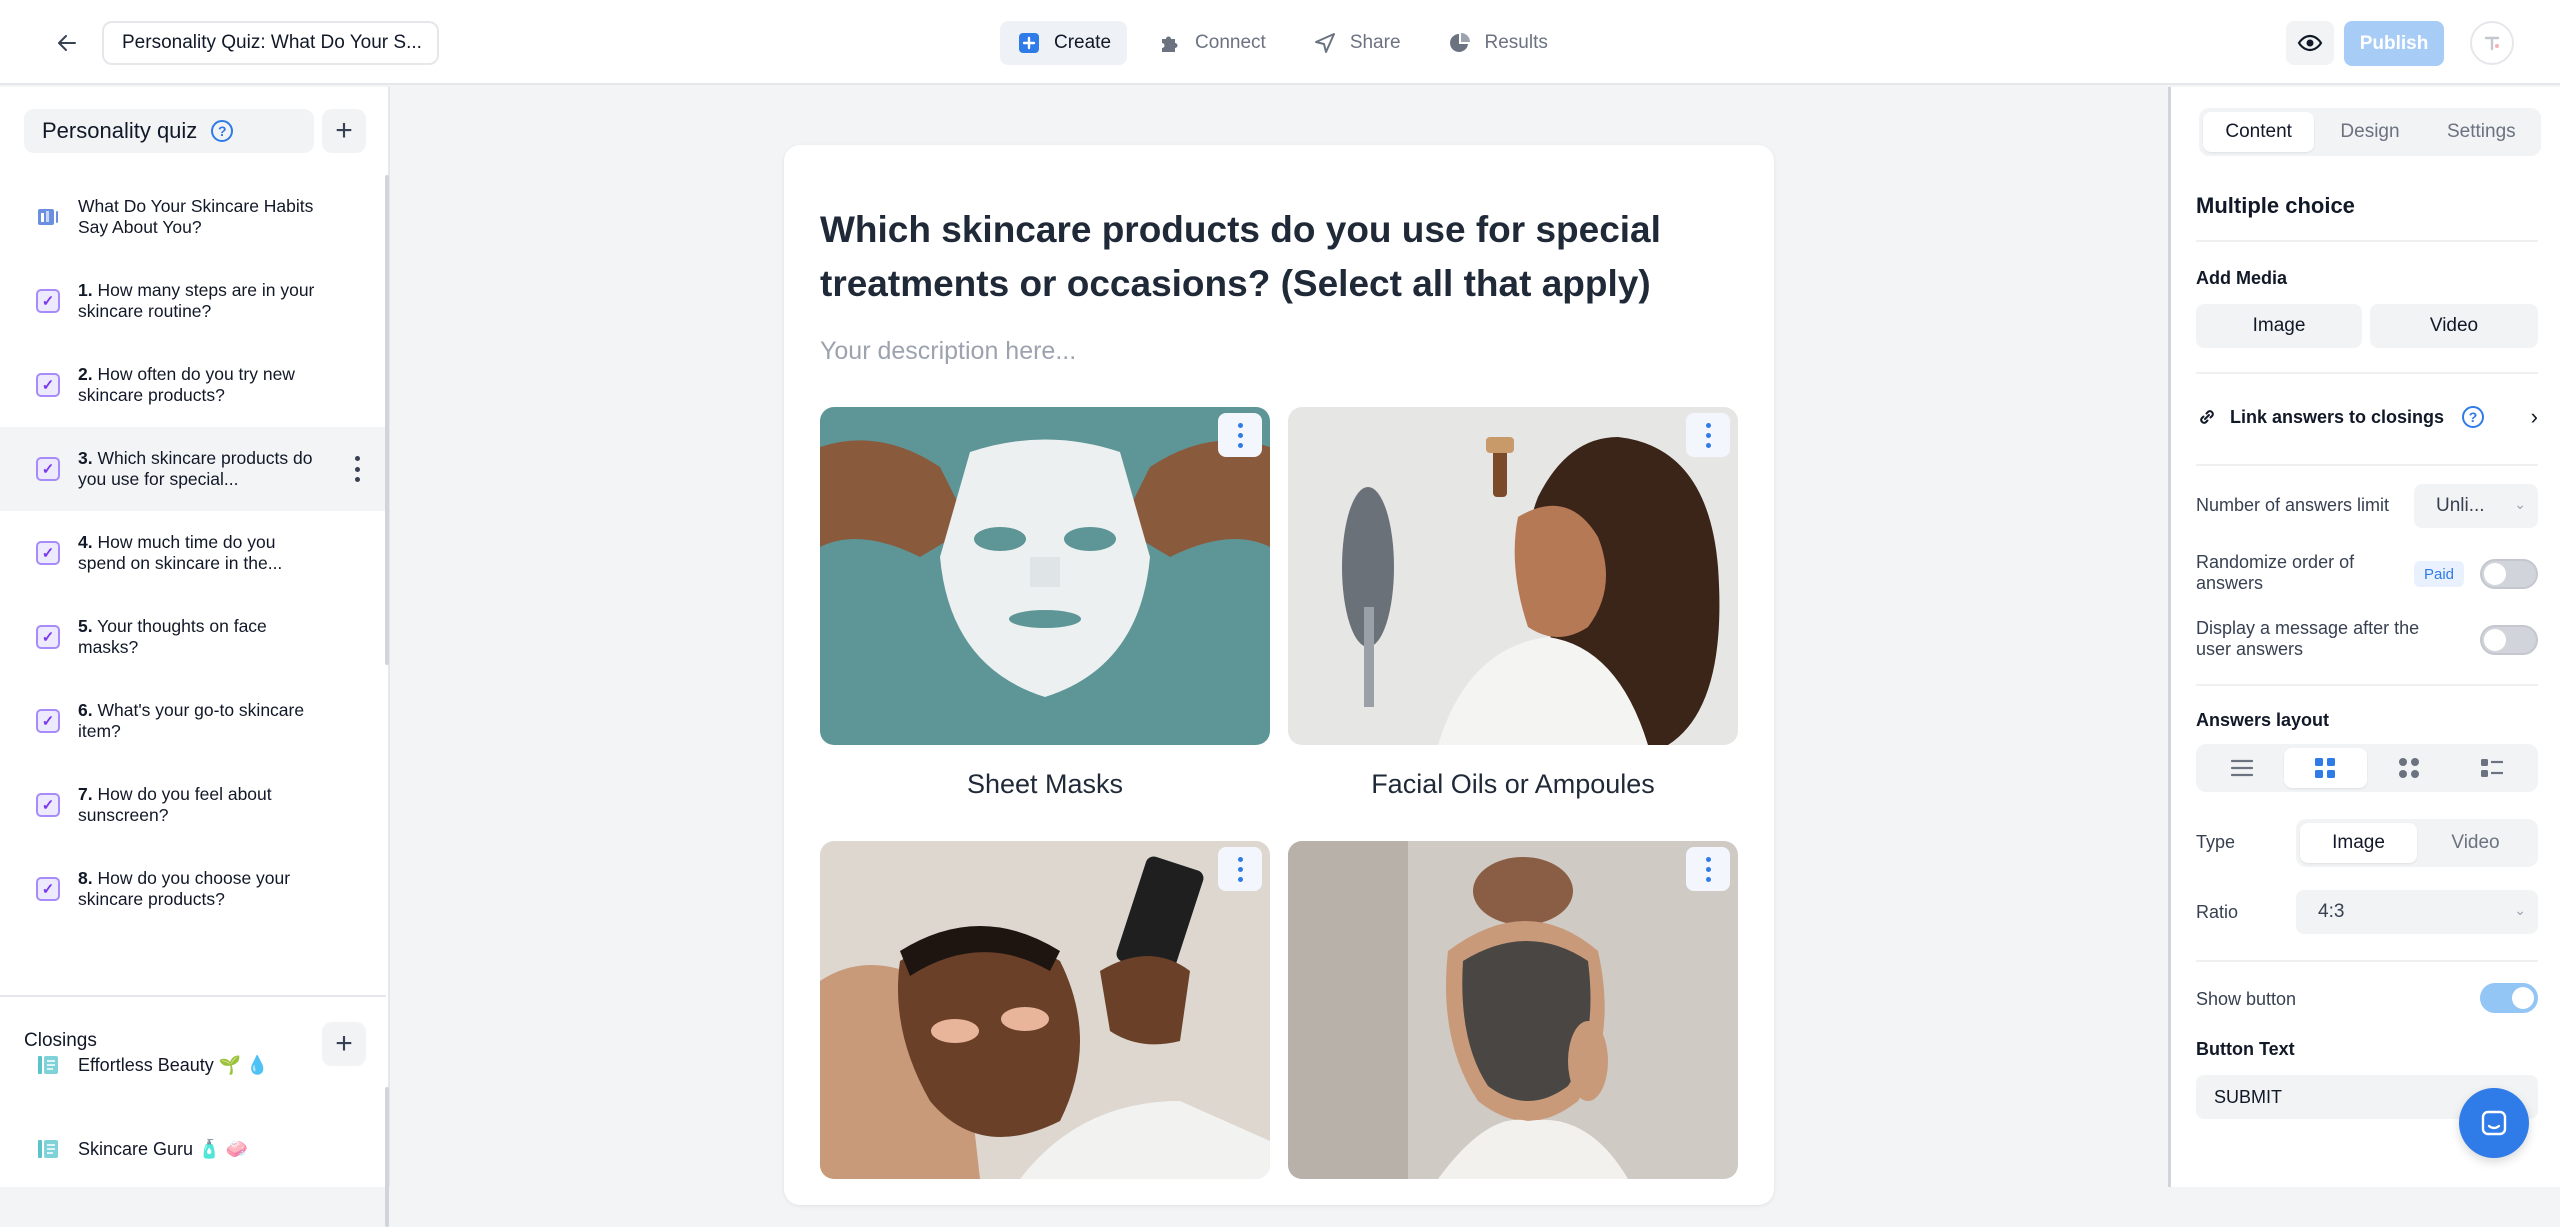  Describe the element at coordinates (1460, 43) in the screenshot. I see `pie-chart-icon` at that location.